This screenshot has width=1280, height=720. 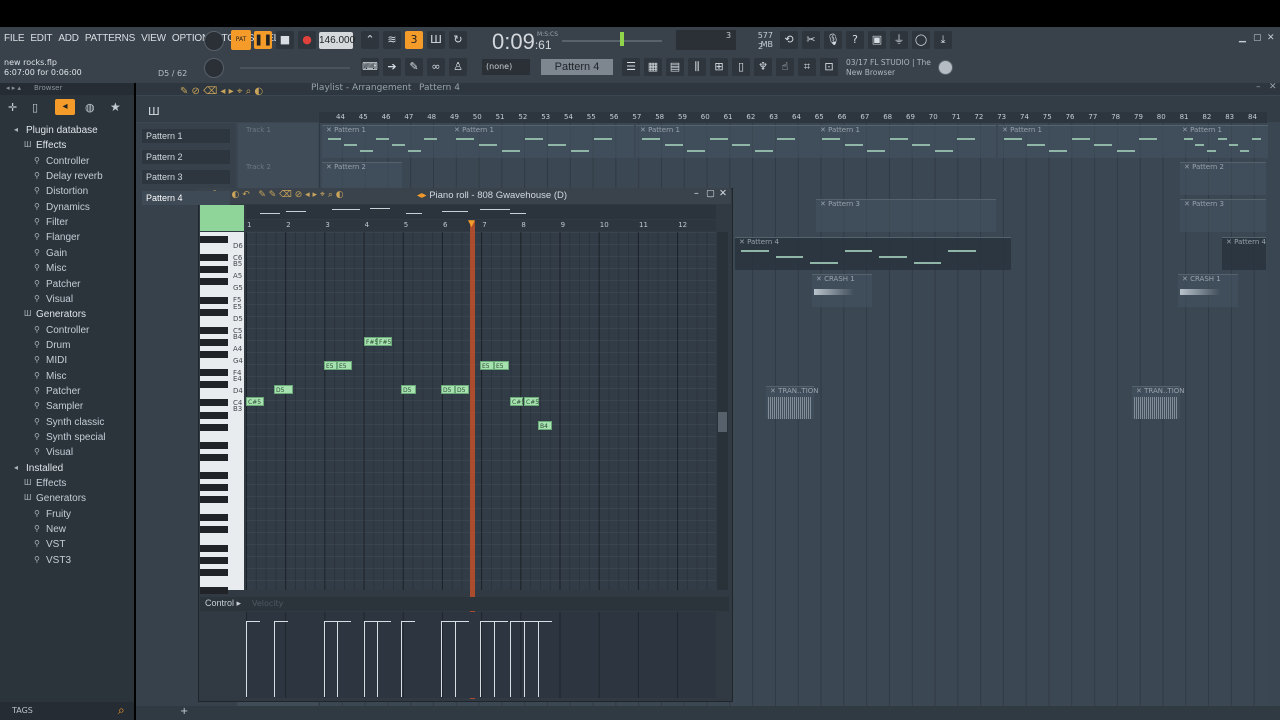 What do you see at coordinates (696, 193) in the screenshot?
I see `pr-minimize-icon: –` at bounding box center [696, 193].